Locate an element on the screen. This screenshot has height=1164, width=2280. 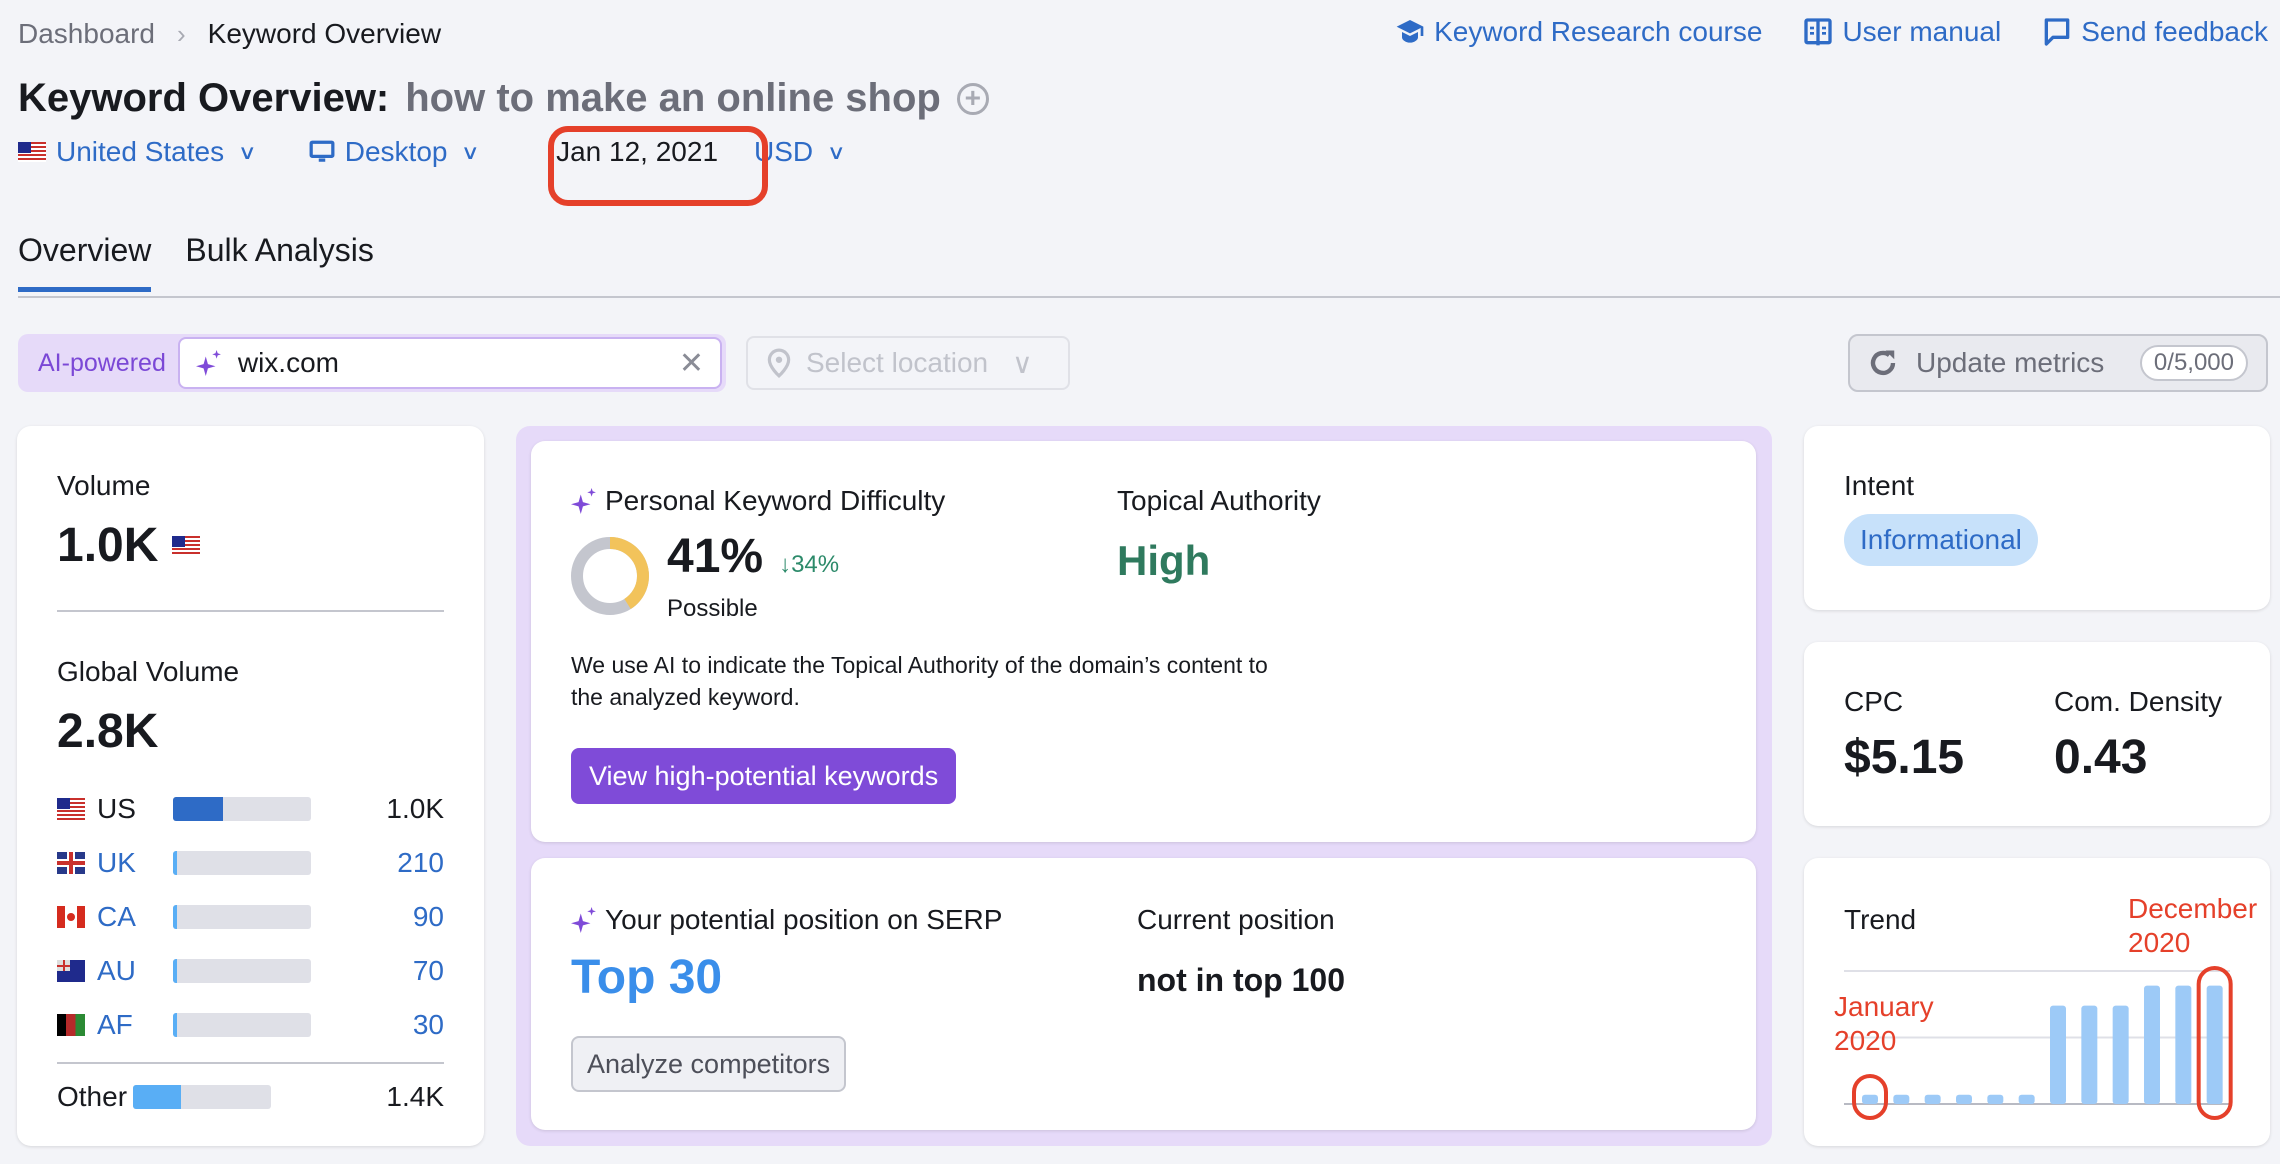
country-row-af: AF 30 is located at coordinates (250, 1025).